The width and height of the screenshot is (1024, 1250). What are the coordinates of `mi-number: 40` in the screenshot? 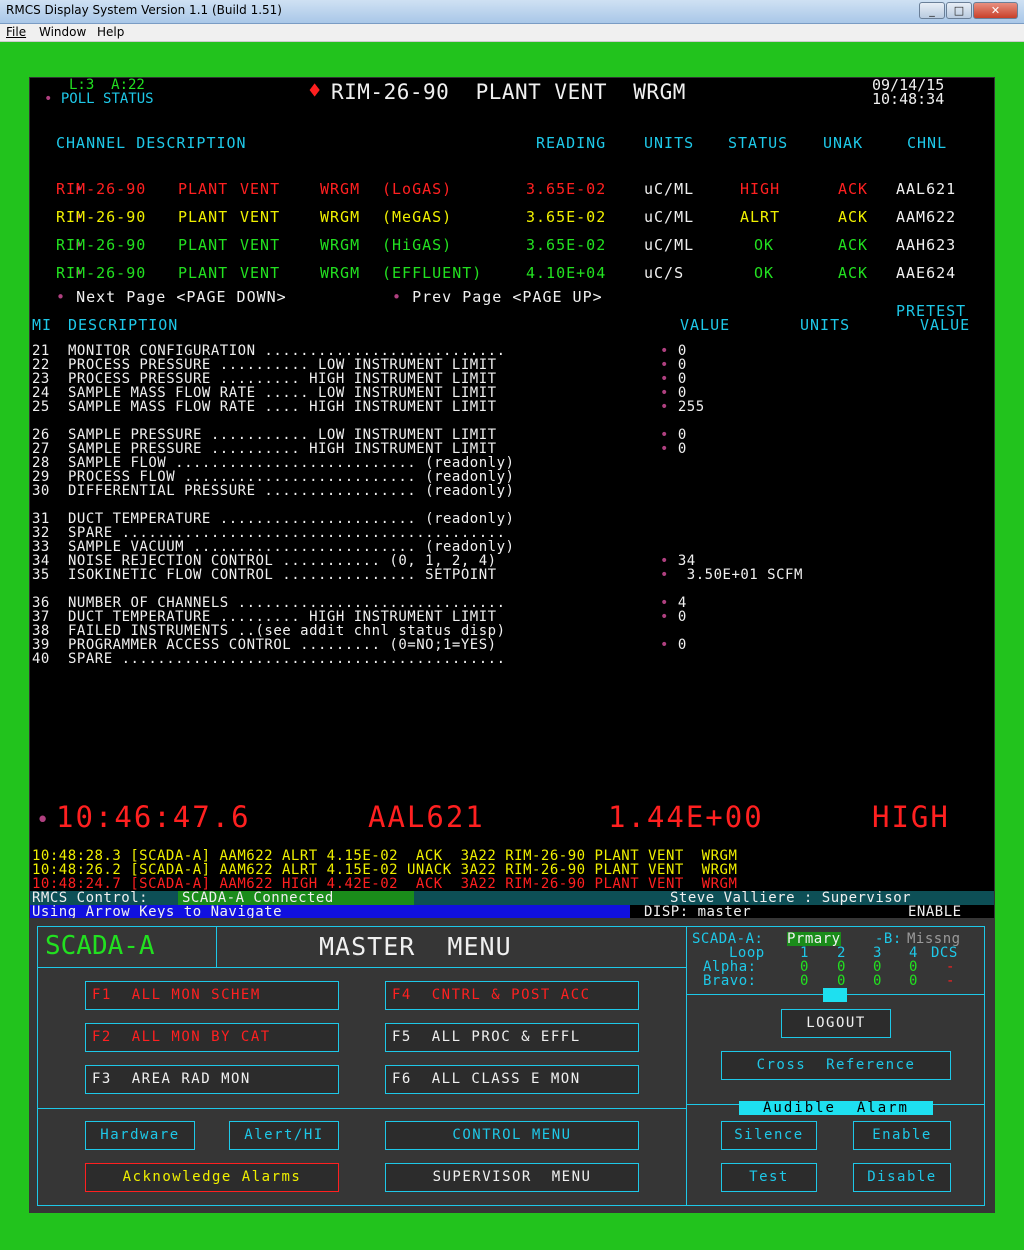 It's located at (41, 659).